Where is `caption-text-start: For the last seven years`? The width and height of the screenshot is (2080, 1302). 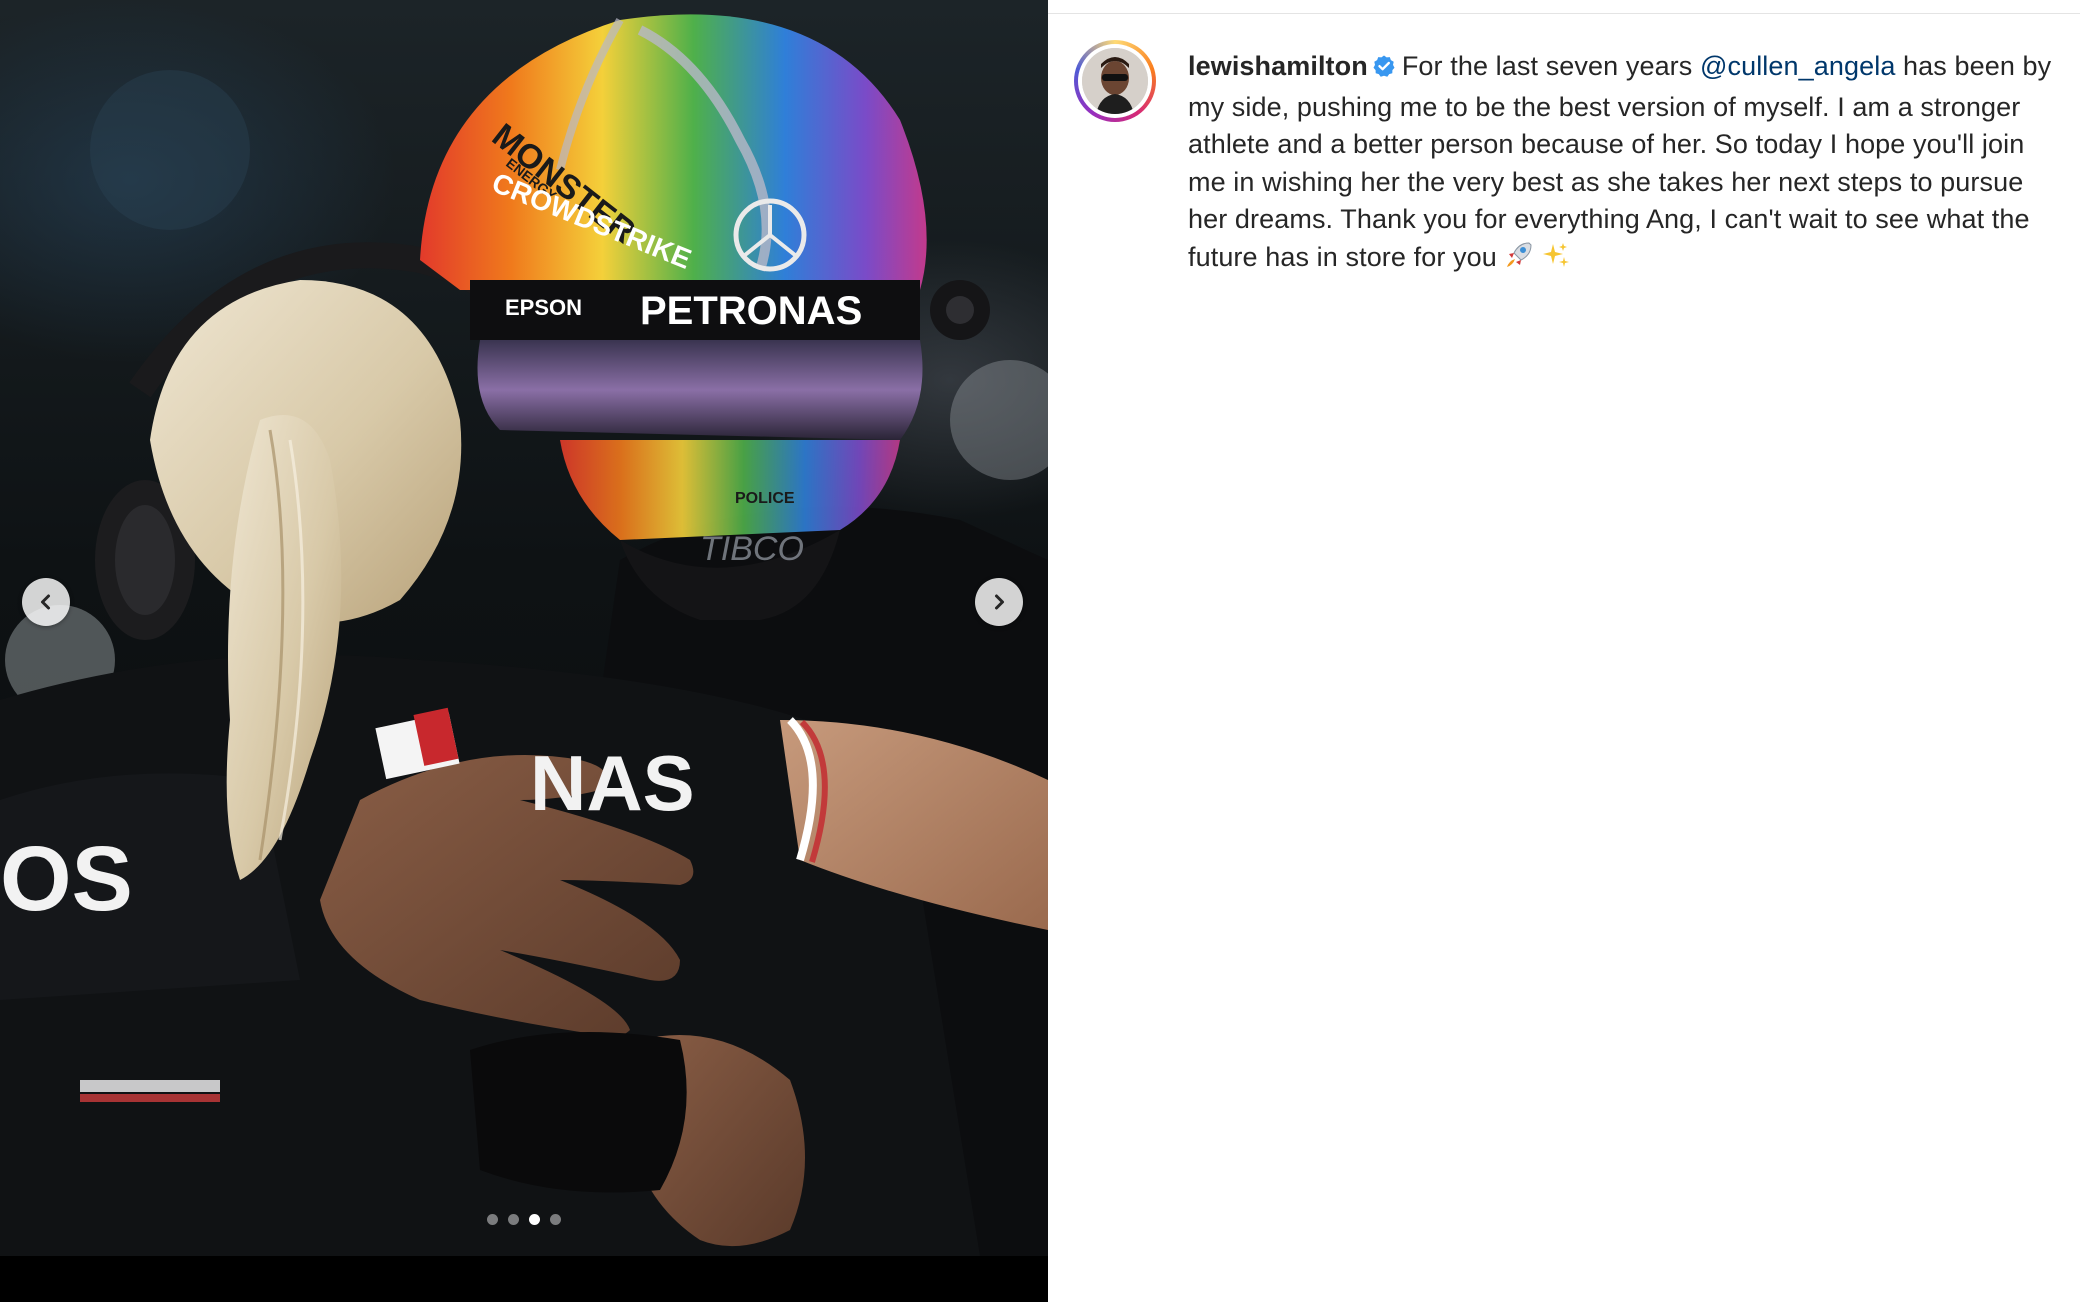
caption-text-start: For the last seven years is located at coordinates (1547, 66).